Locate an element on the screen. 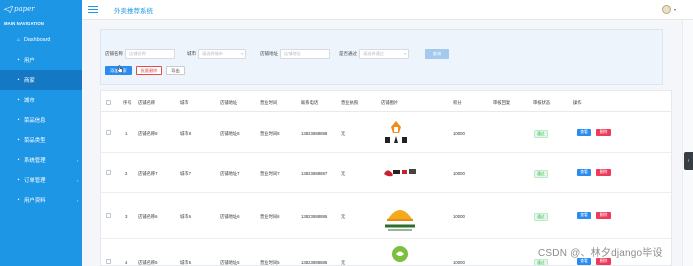 The image size is (693, 266). column-header: 操作 is located at coordinates (577, 102).